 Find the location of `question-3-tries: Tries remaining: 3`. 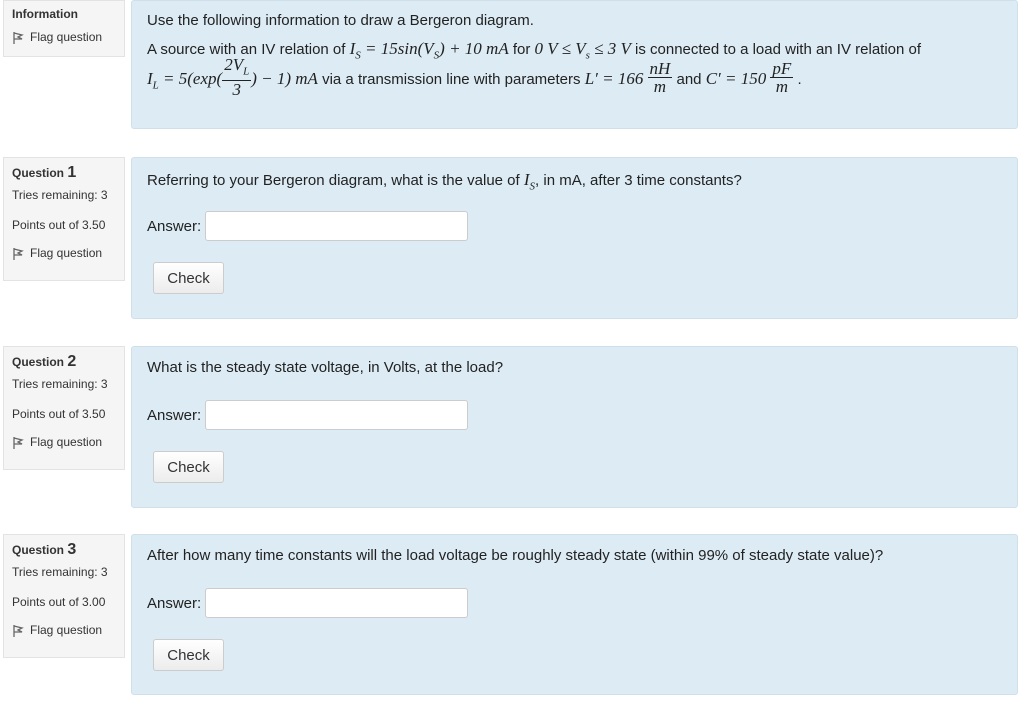

question-3-tries: Tries remaining: 3 is located at coordinates (60, 572).